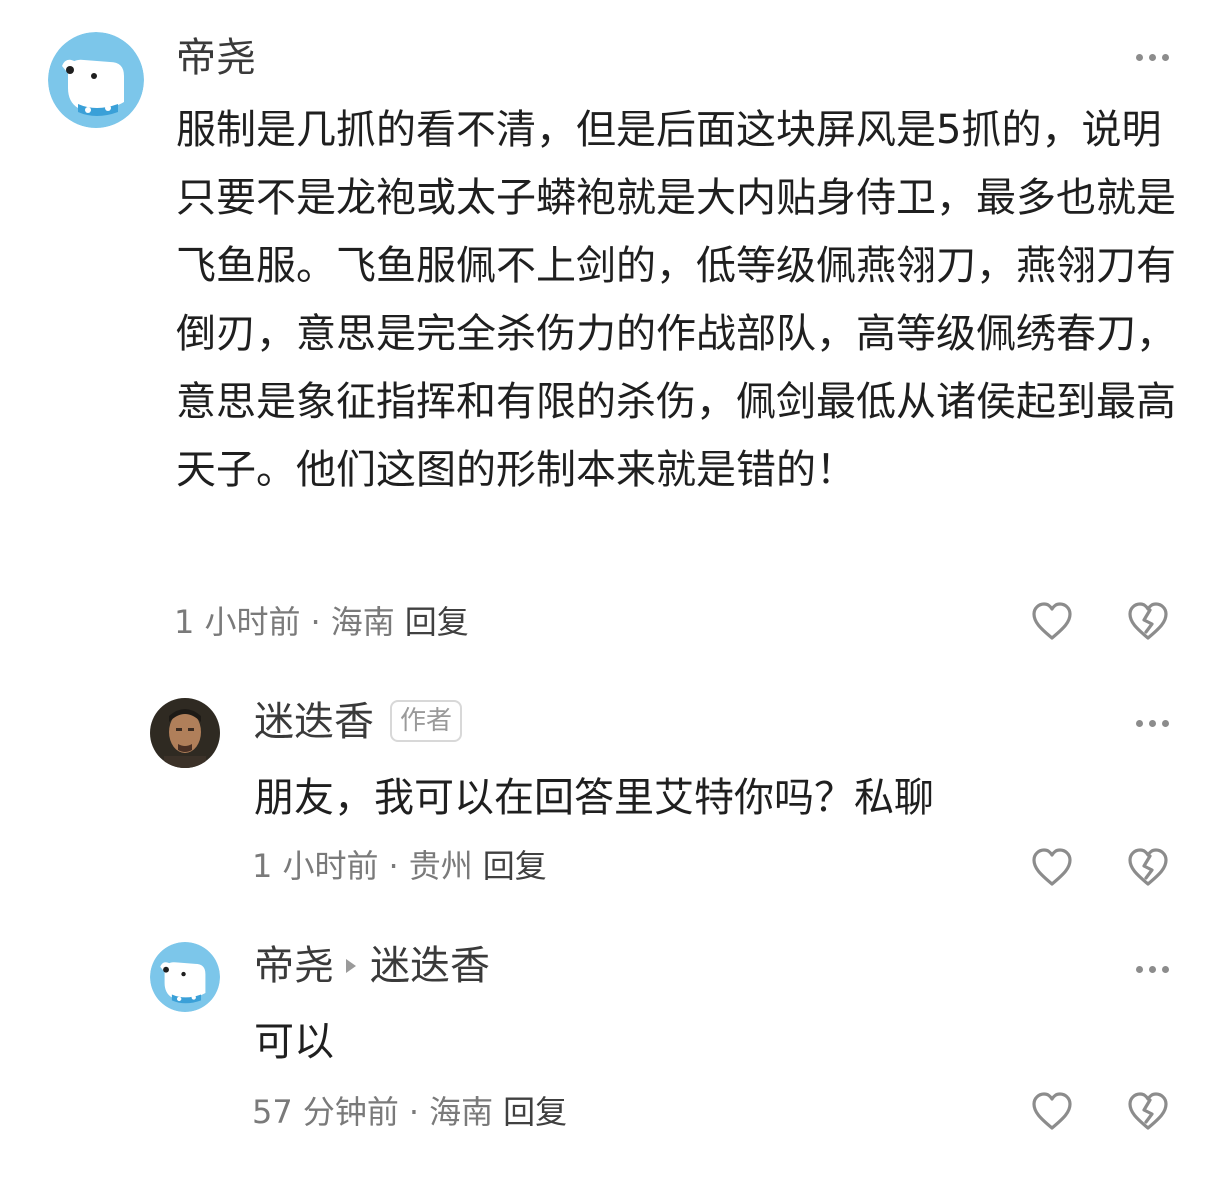 The height and width of the screenshot is (1180, 1220). I want to click on reply-to-author: 迷迭香, so click(430, 966).